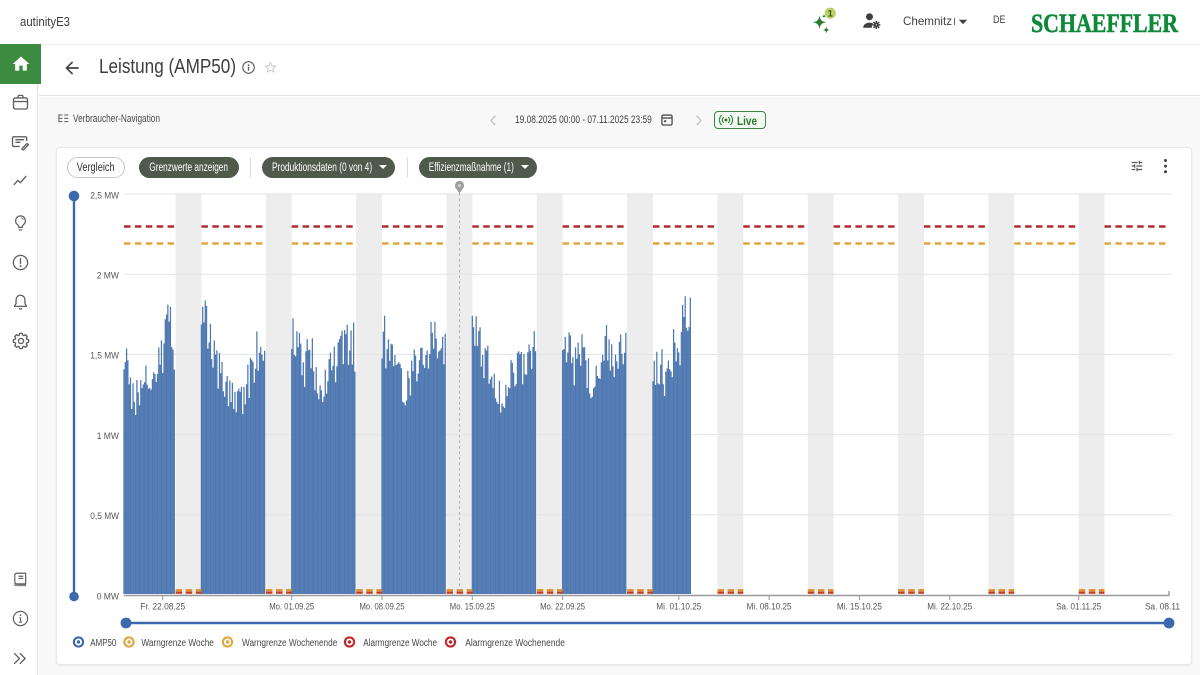 The image size is (1200, 675). I want to click on svg-text: AMP50, so click(103, 643).